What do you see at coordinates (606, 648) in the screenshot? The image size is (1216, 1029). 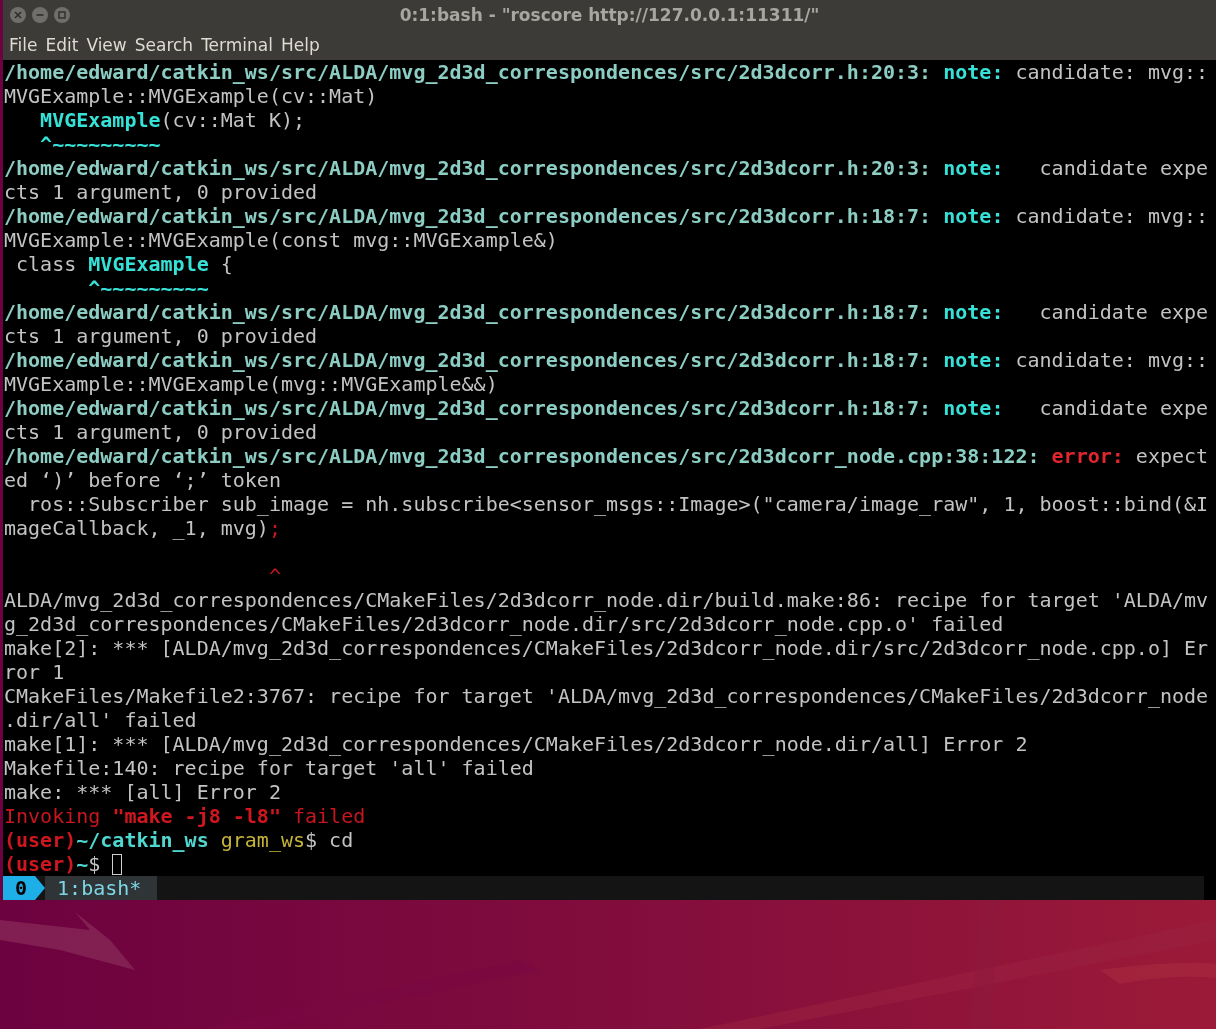 I see `terminal-line: make[2]: *** [ALDA/mvg_2d3d_correspondences/CMakeFiles/2d3dcorr_node.dir/src/2d3dcorr_node.cpp.o] Er` at bounding box center [606, 648].